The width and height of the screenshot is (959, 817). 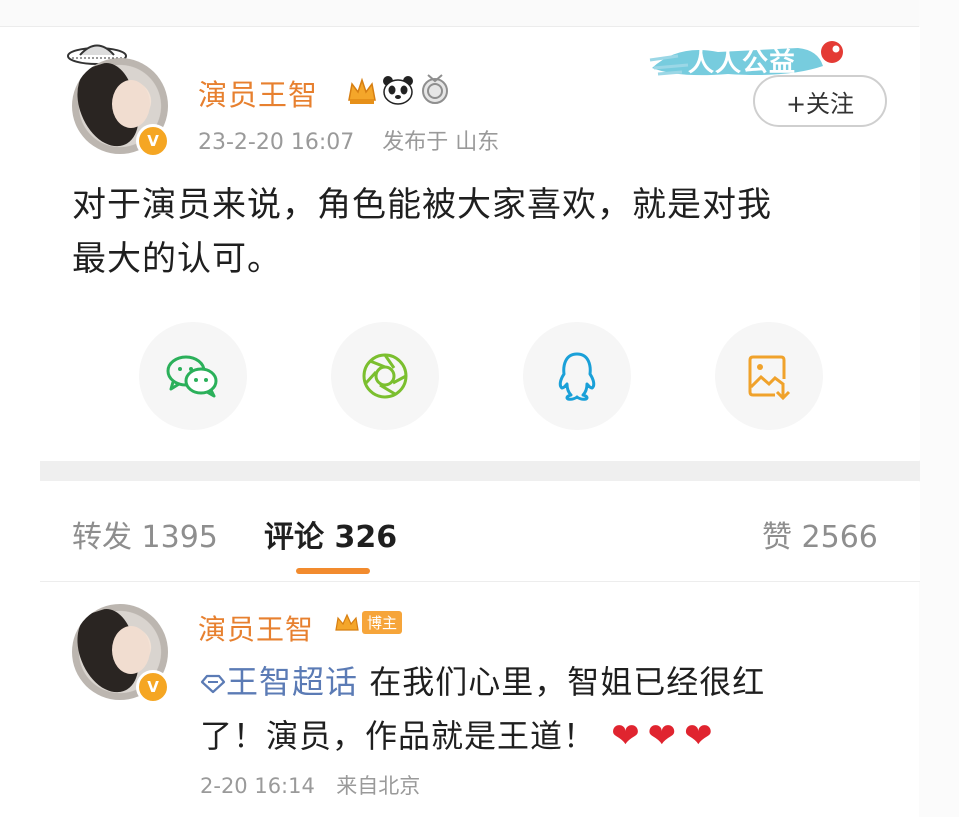 I want to click on previous-post-bottom-edge, so click(x=479, y=13).